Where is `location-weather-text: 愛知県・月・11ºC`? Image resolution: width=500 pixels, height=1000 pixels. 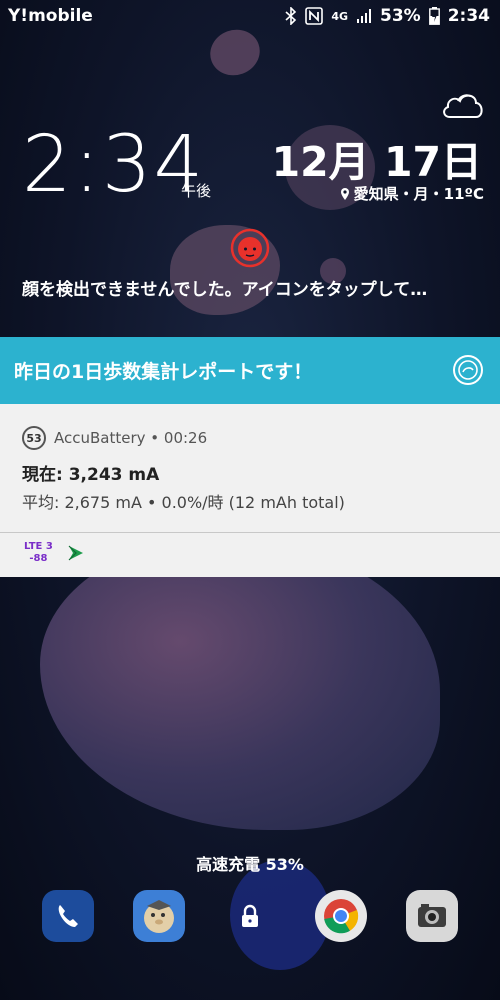
location-weather-text: 愛知県・月・11ºC is located at coordinates (418, 194).